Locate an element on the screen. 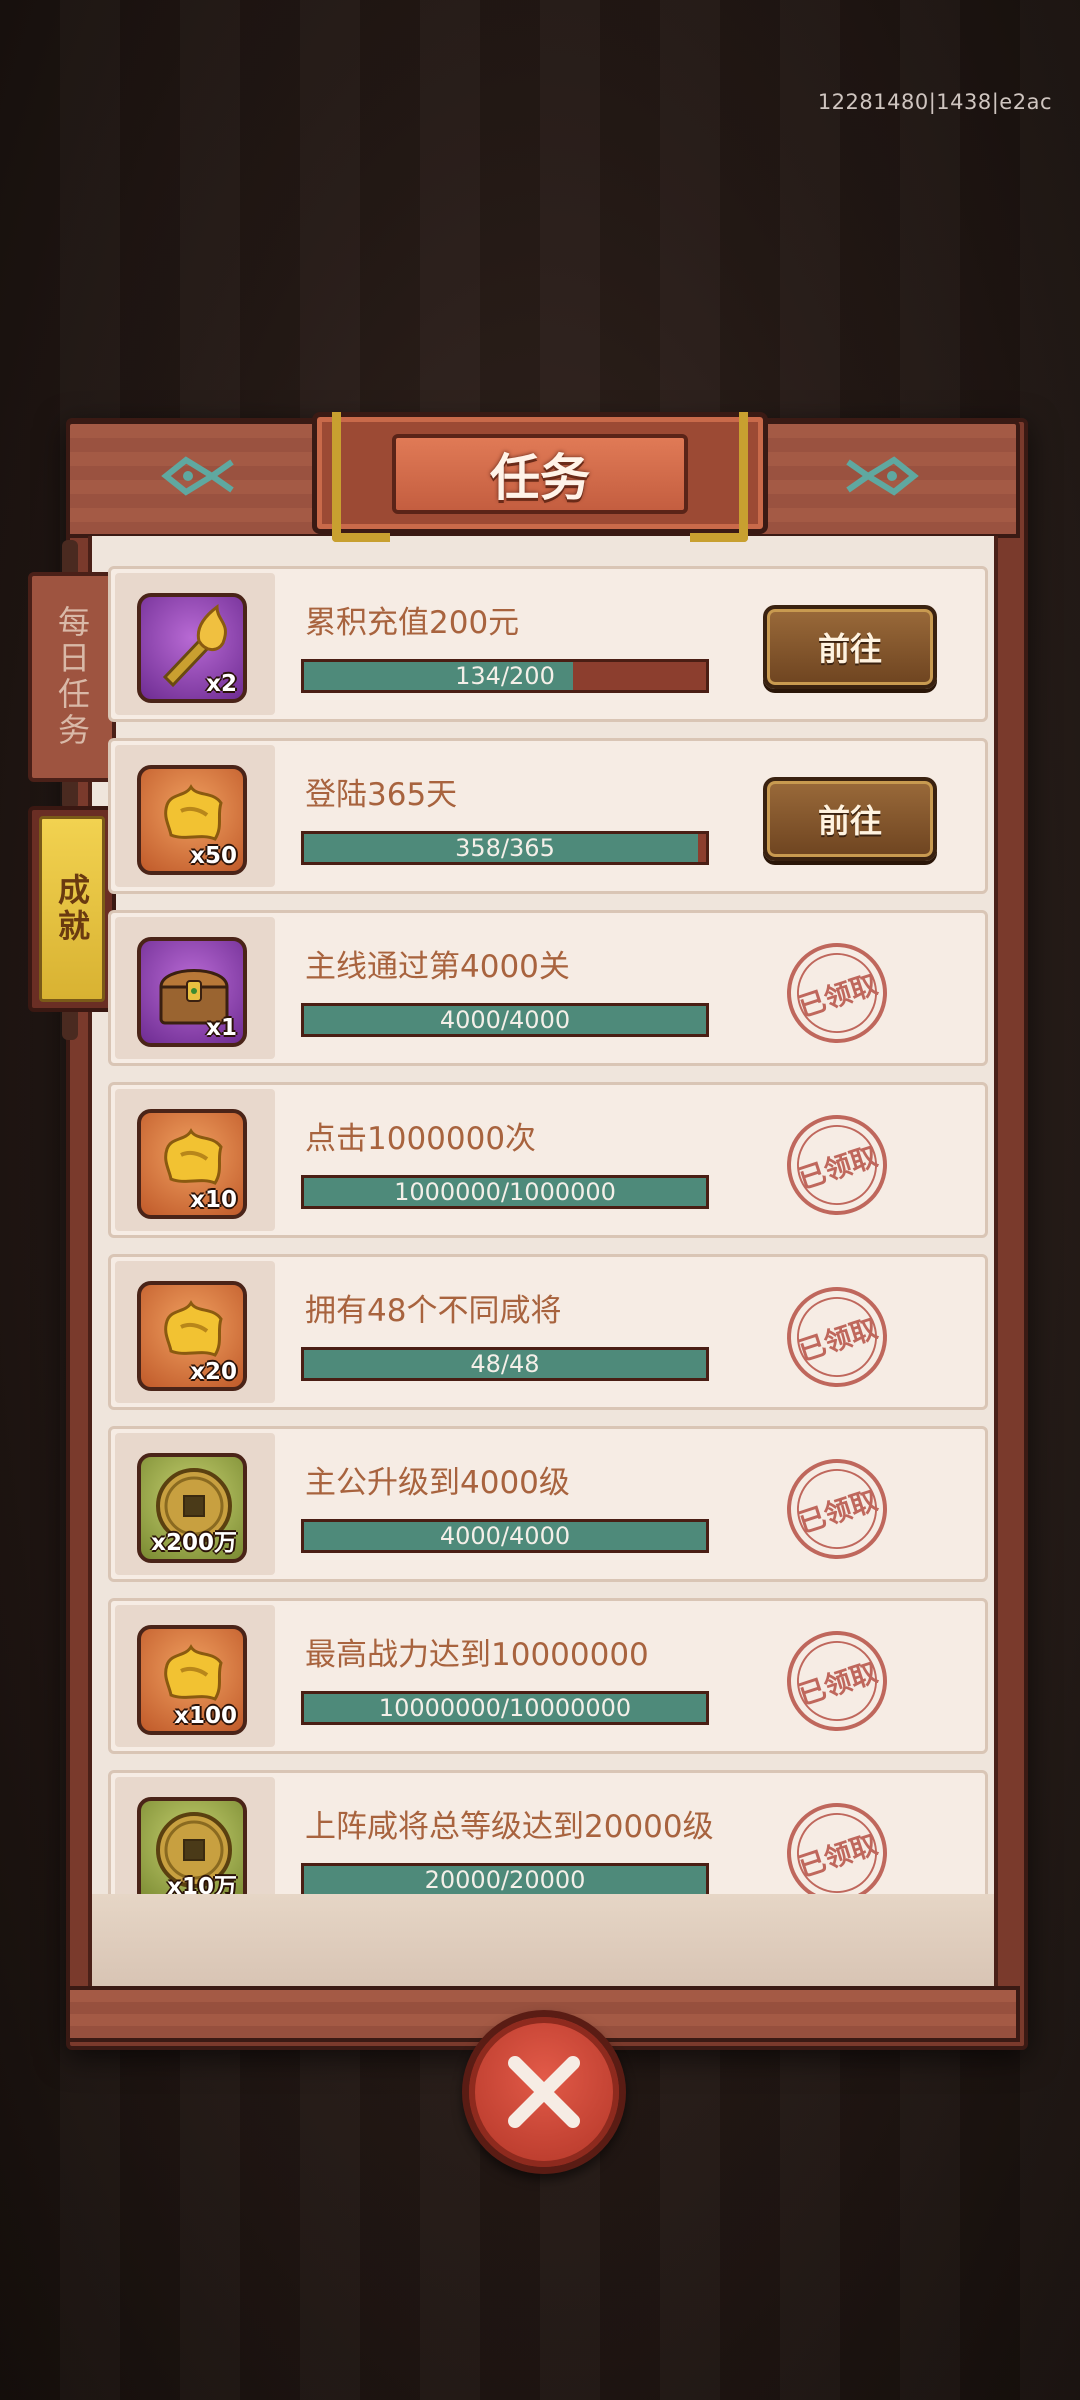 The height and width of the screenshot is (2400, 1080). progress-text: 1000000/1000000 is located at coordinates (505, 1192).